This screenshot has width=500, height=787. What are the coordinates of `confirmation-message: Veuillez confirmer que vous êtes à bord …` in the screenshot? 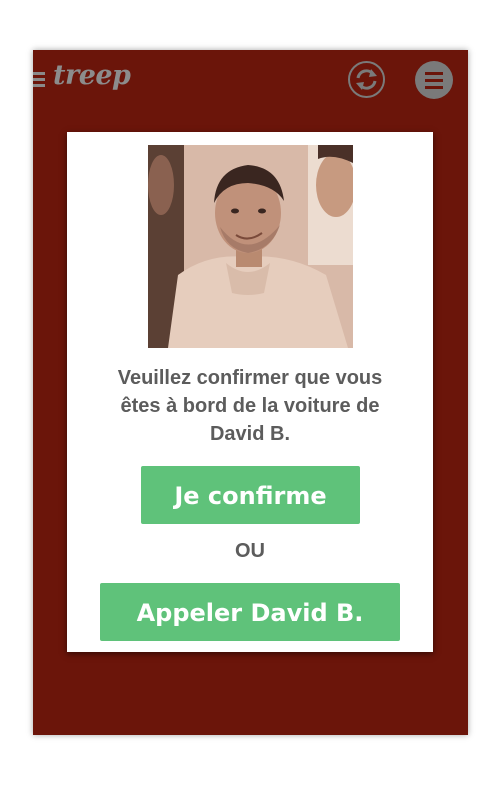 It's located at (250, 406).